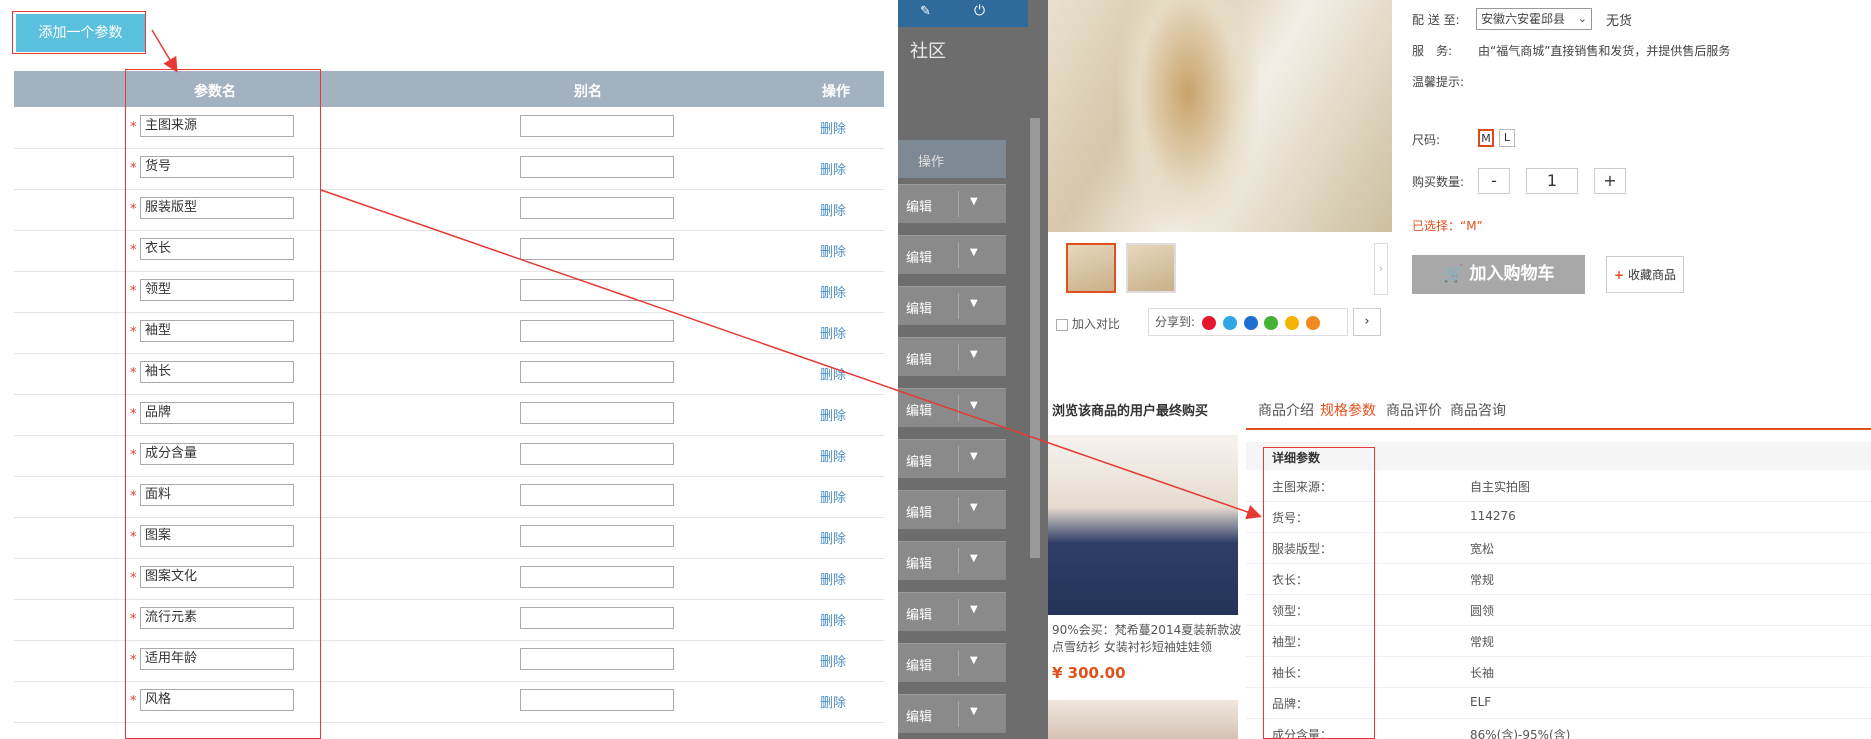 The width and height of the screenshot is (1871, 739). I want to click on size-option-l: L, so click(1507, 138).